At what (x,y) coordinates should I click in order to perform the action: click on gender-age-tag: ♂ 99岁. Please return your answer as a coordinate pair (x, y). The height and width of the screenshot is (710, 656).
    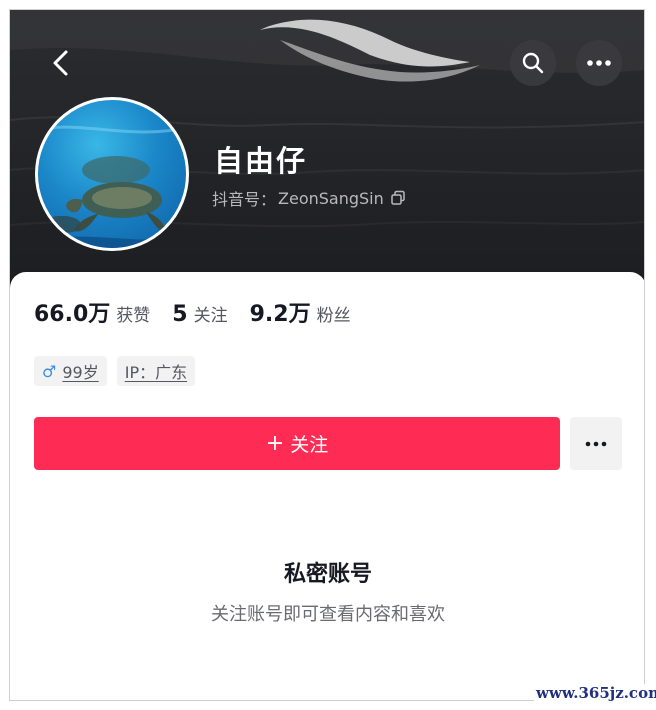
    Looking at the image, I should click on (70, 371).